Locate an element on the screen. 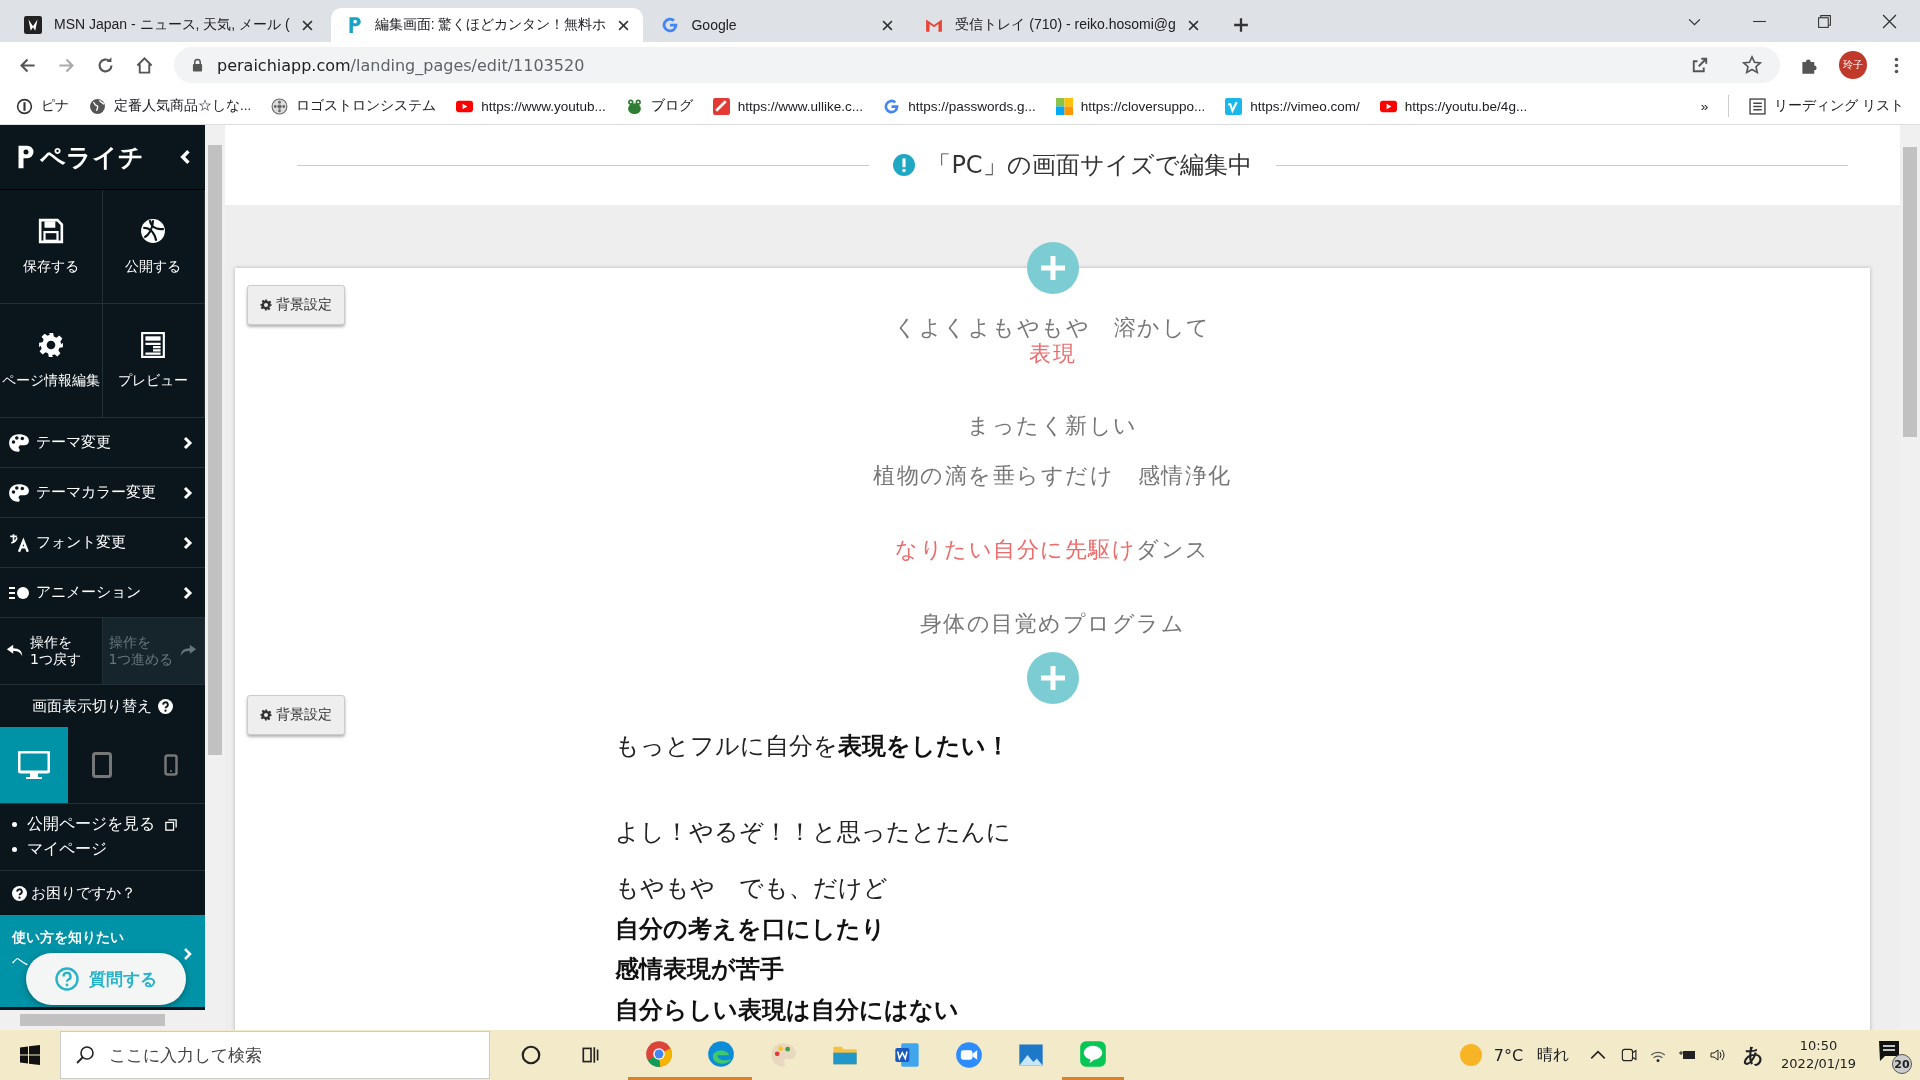  clock: 10:50 2022/01/19 is located at coordinates (1818, 1055).